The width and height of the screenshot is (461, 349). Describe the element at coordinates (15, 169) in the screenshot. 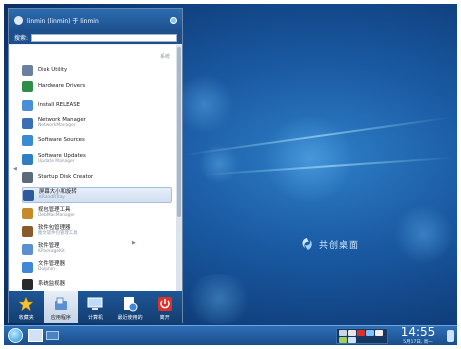

I see `collapse-arrow-icon: ◀` at that location.